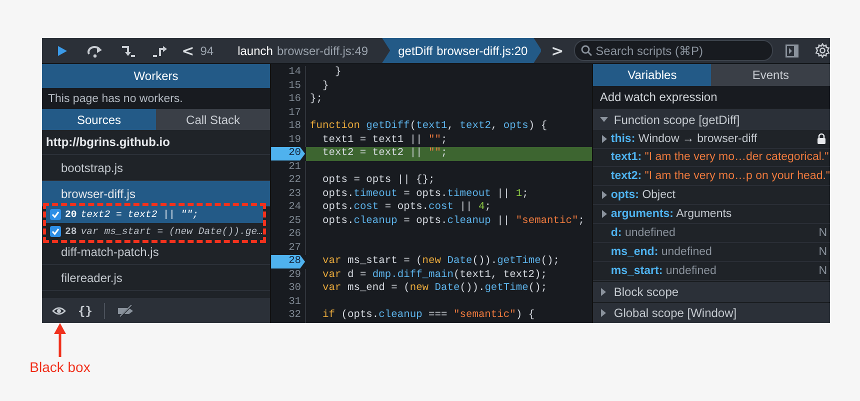  Describe the element at coordinates (288, 207) in the screenshot. I see `line-number: 24` at that location.